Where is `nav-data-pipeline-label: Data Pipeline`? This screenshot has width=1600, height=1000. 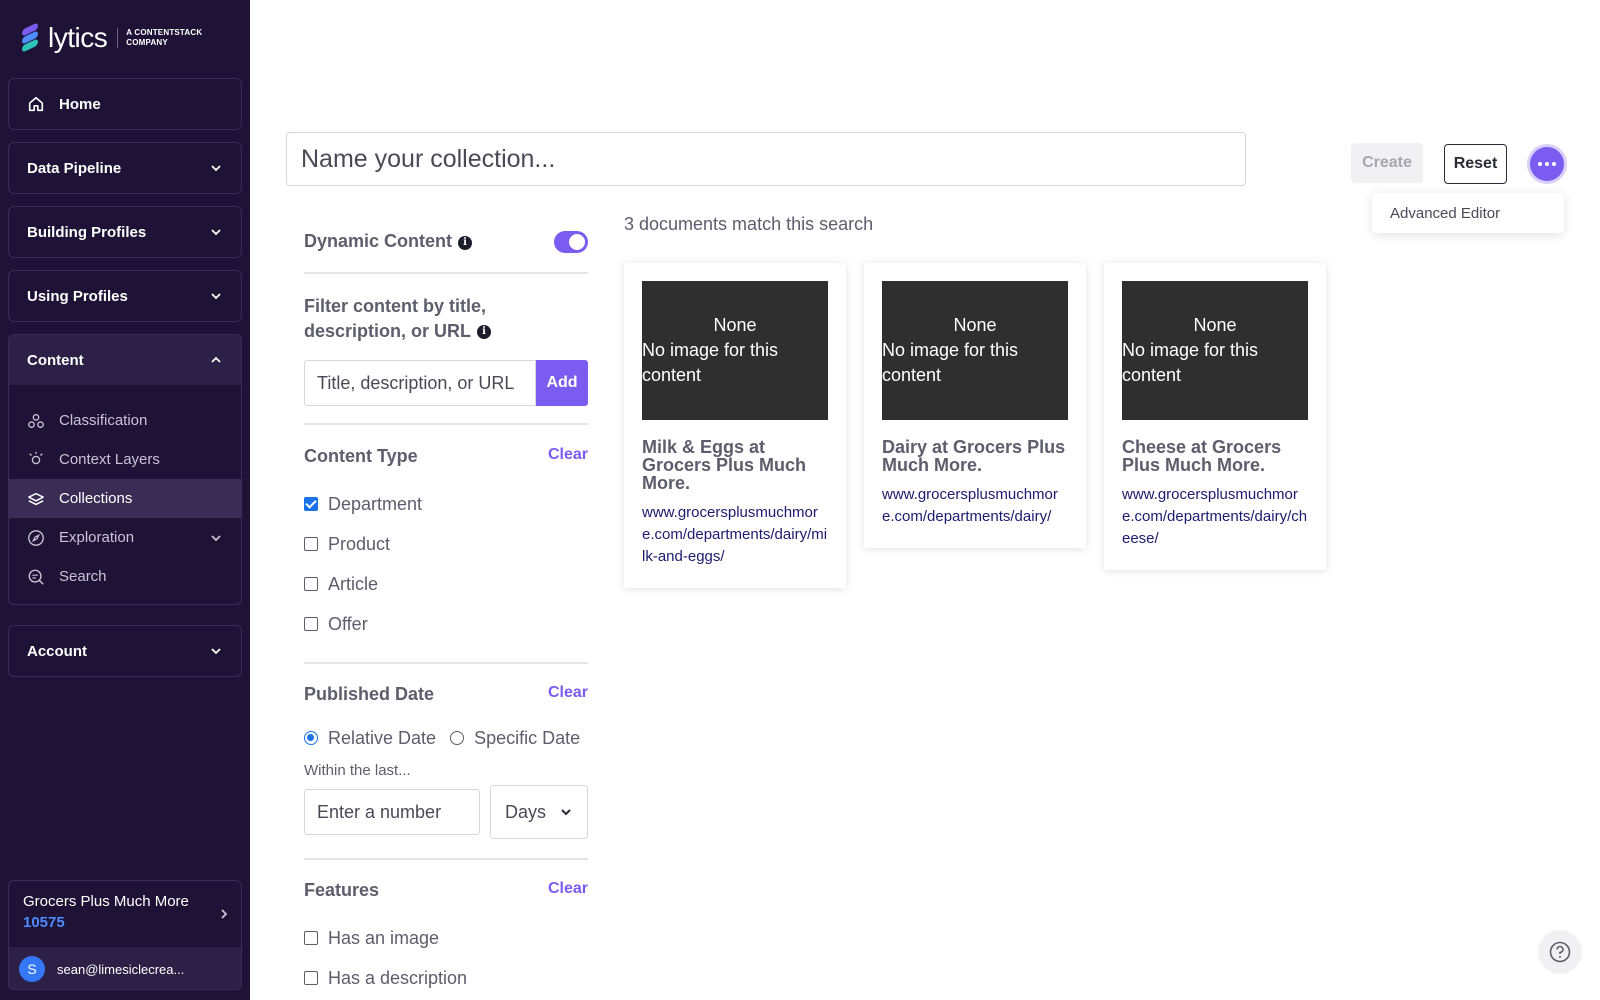 nav-data-pipeline-label: Data Pipeline is located at coordinates (74, 168).